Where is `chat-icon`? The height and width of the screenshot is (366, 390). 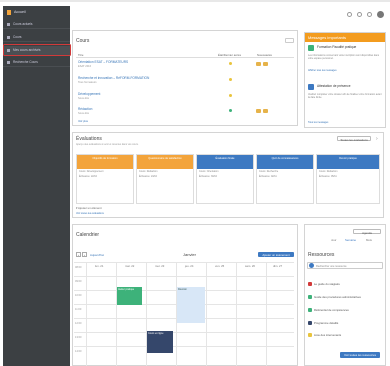
chat-icon is located at coordinates (359, 14).